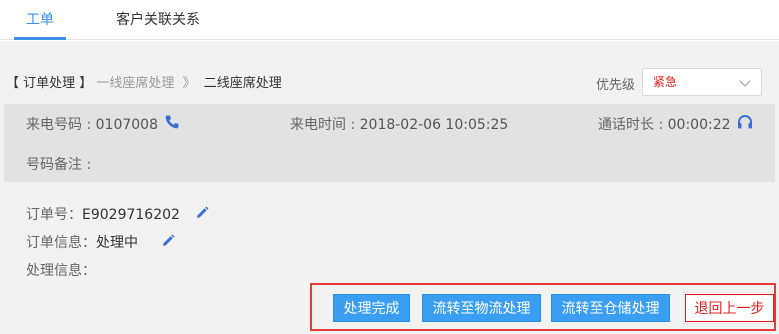 The height and width of the screenshot is (334, 779). What do you see at coordinates (325, 125) in the screenshot?
I see `call-time-label: 来电时间 :` at bounding box center [325, 125].